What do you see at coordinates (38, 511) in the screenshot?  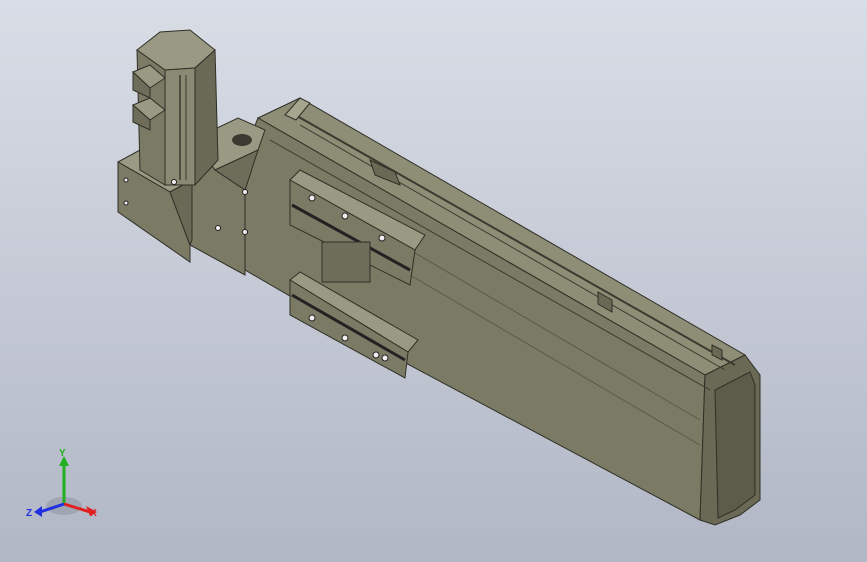 I see `z-axis-arrow-icon` at bounding box center [38, 511].